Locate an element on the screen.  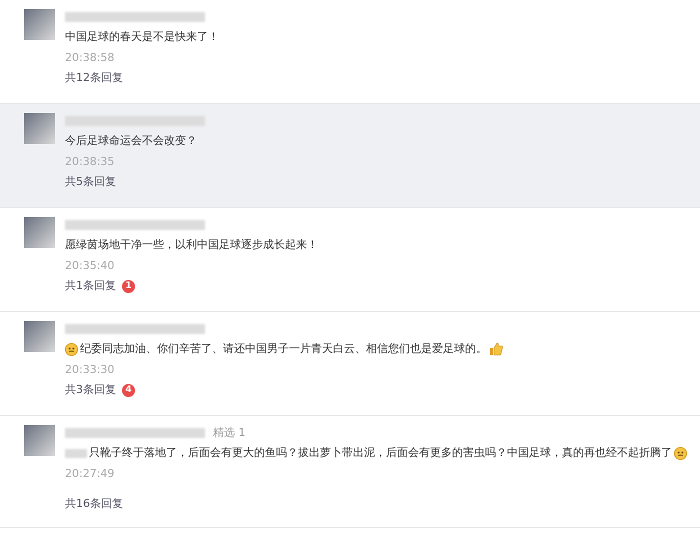
comment-time: 20:27:49 is located at coordinates (89, 474).